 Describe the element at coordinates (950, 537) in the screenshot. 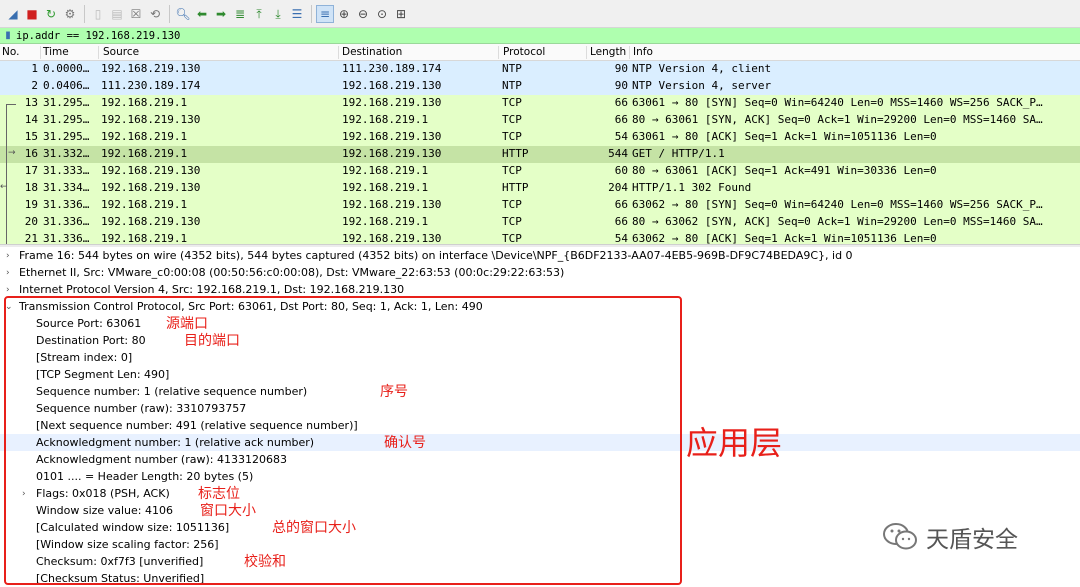

I see `watermark: 天盾安全` at that location.